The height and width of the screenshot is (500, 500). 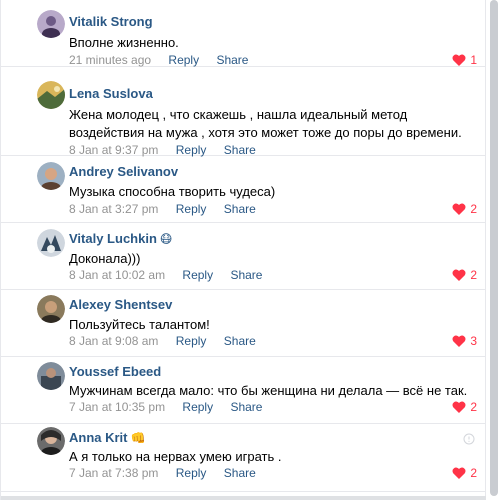 I want to click on comment-date: 7 Jan at 10:35 pm, so click(x=117, y=407).